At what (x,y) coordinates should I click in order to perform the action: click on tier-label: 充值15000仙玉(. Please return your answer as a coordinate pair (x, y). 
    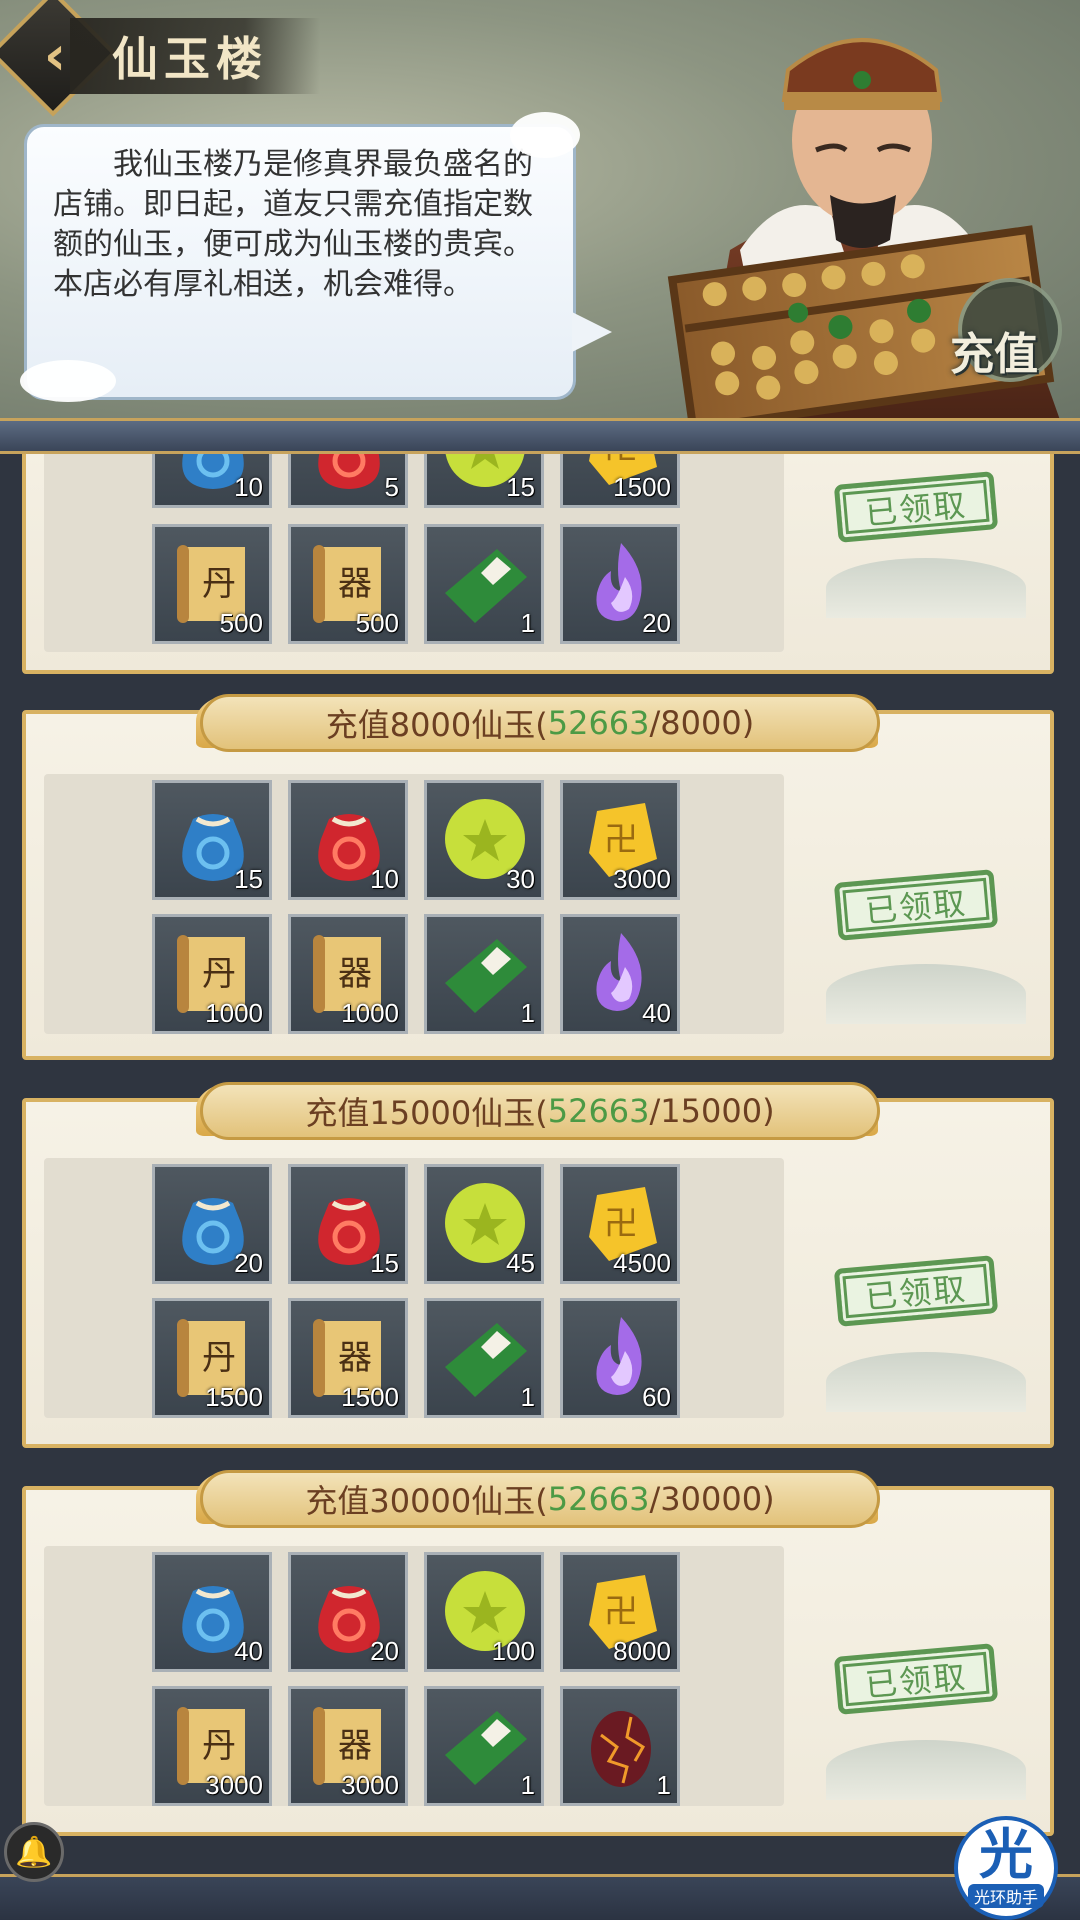
    Looking at the image, I should click on (426, 1113).